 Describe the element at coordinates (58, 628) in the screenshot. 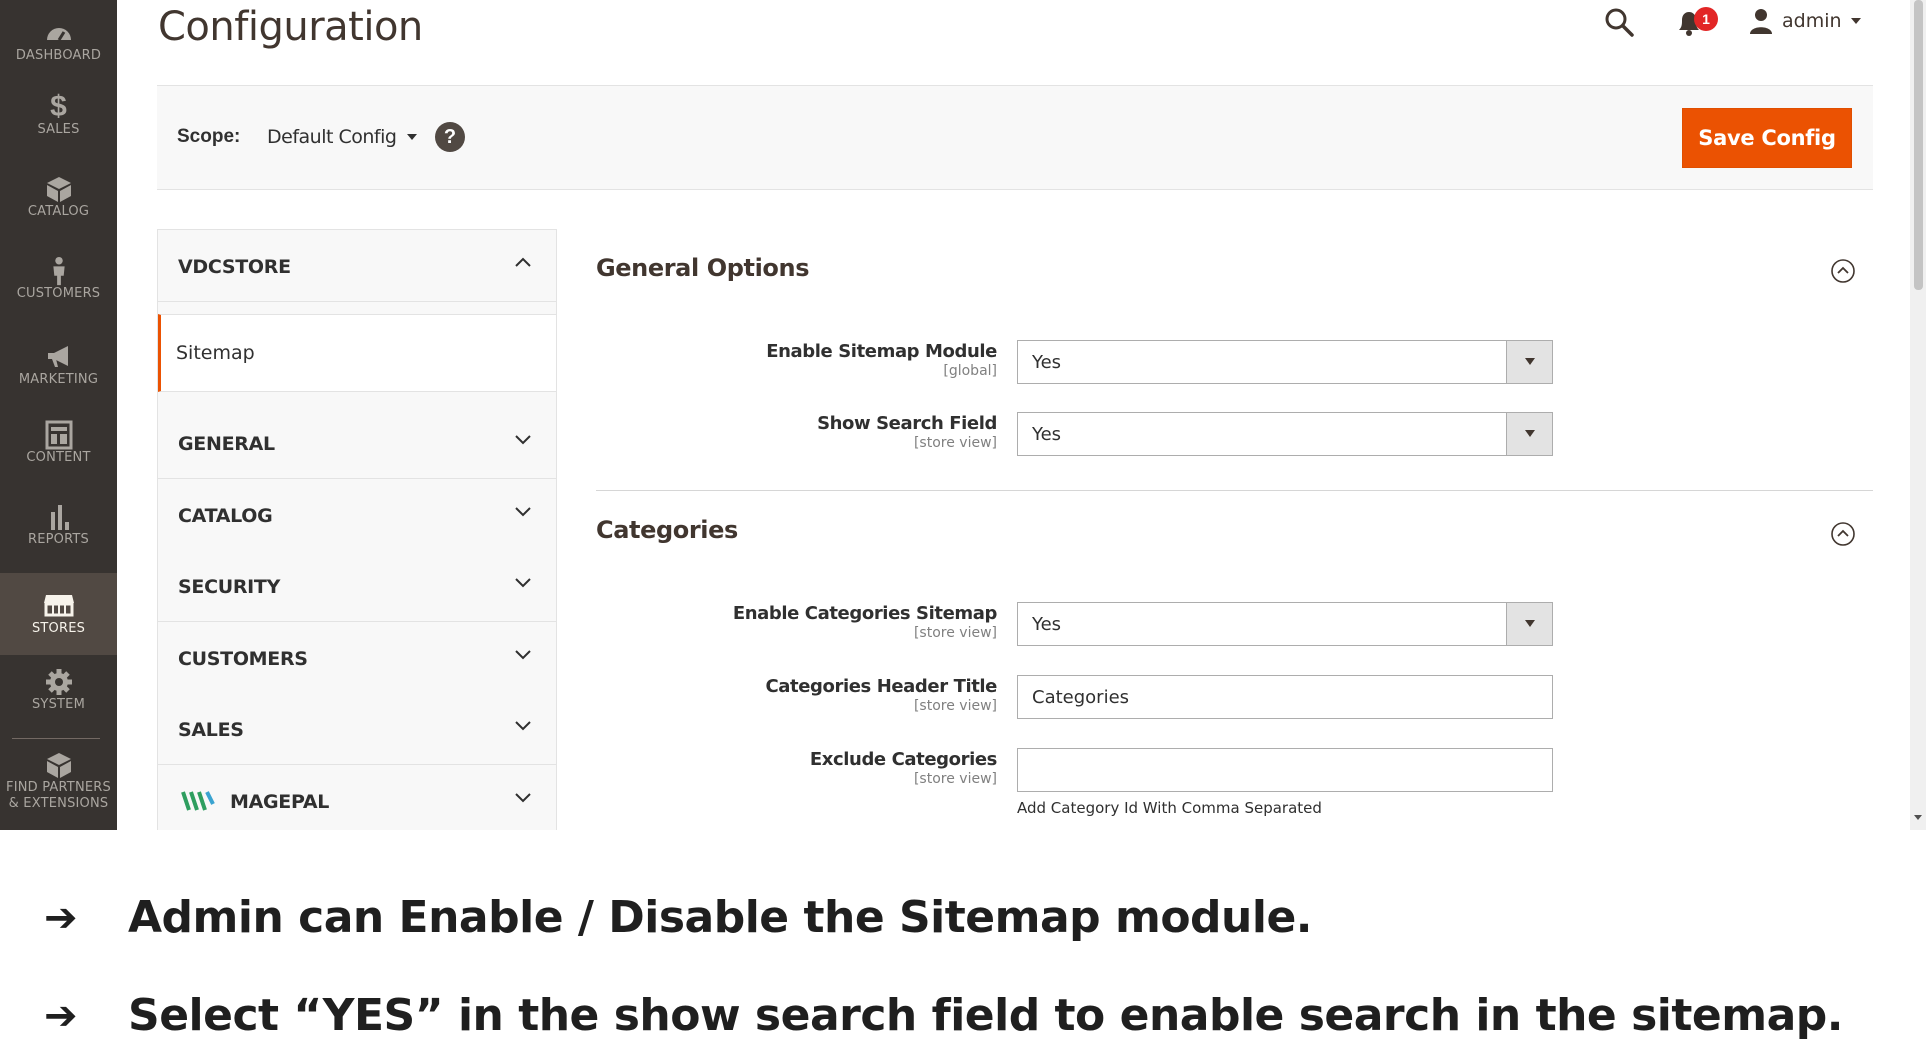

I see `menu-label: STORES` at that location.